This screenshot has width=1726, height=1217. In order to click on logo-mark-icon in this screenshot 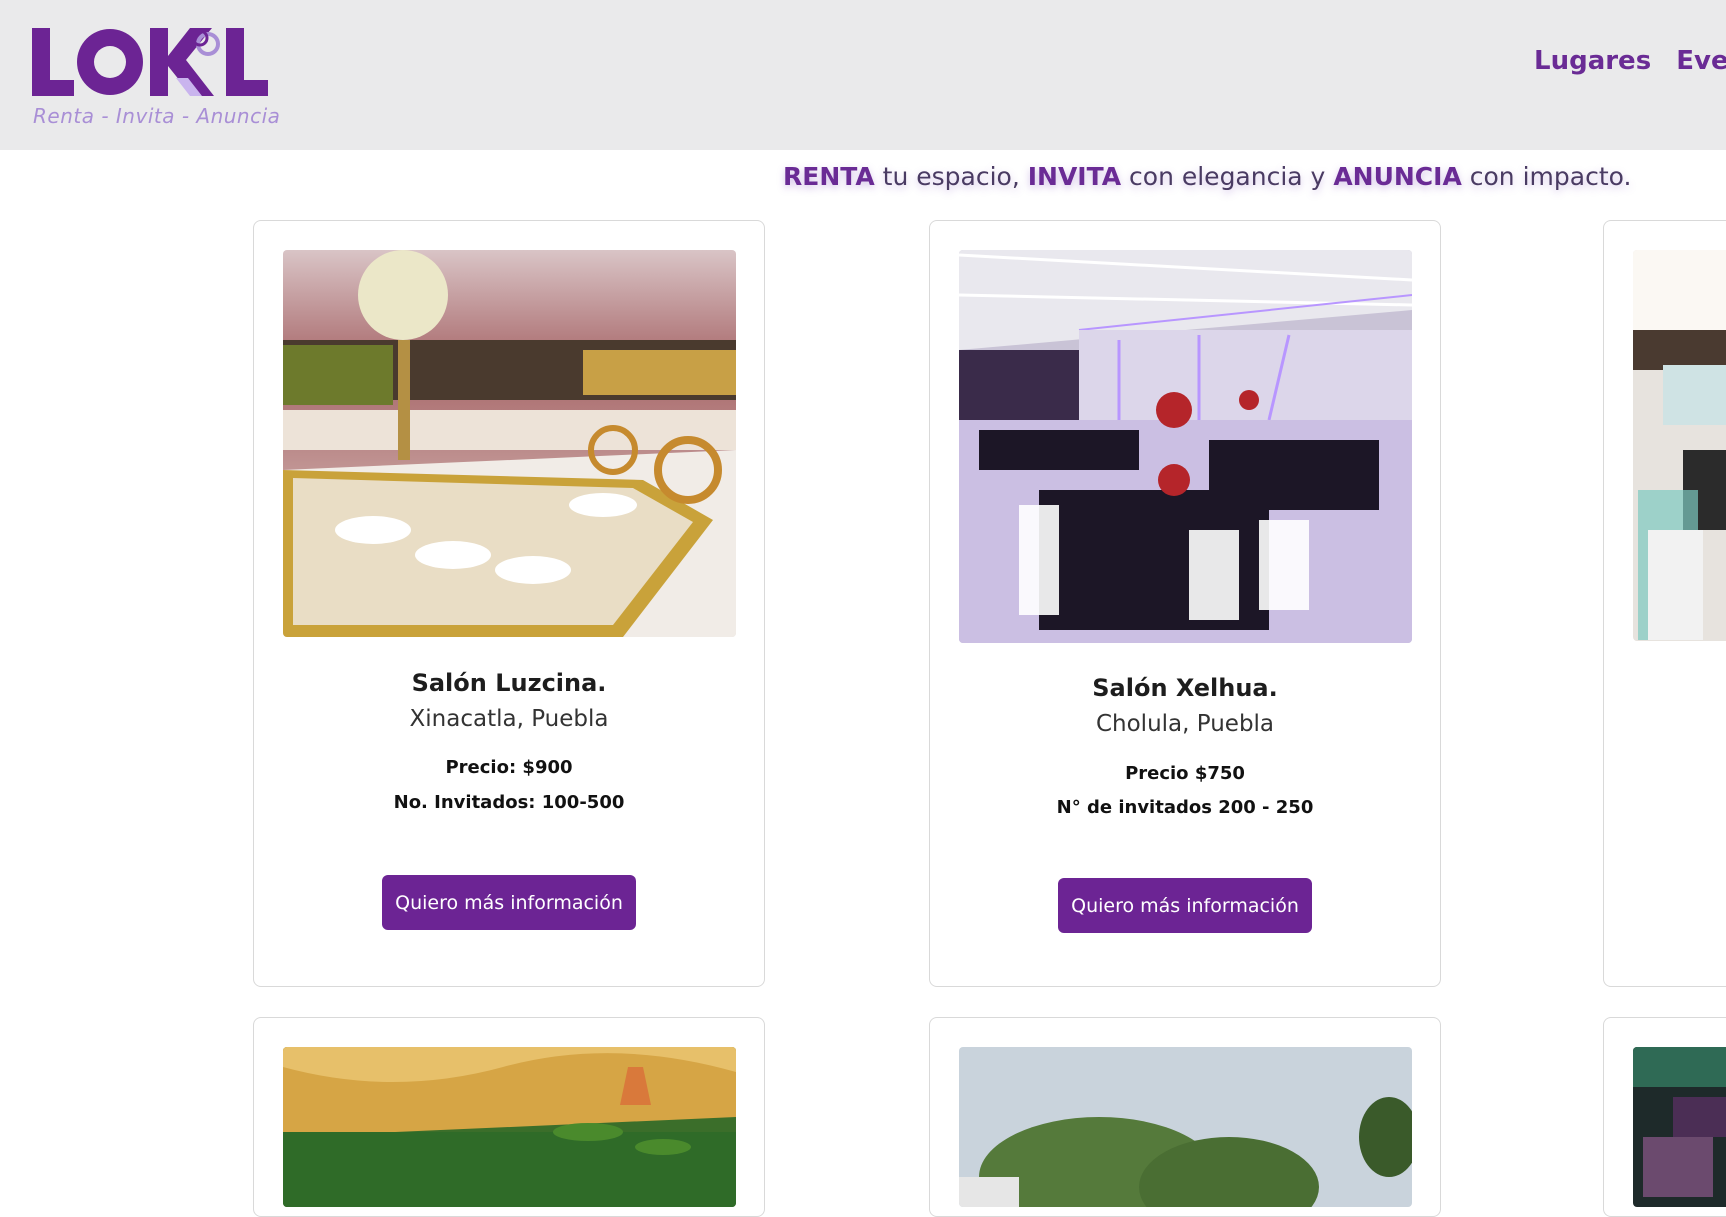, I will do `click(150, 62)`.